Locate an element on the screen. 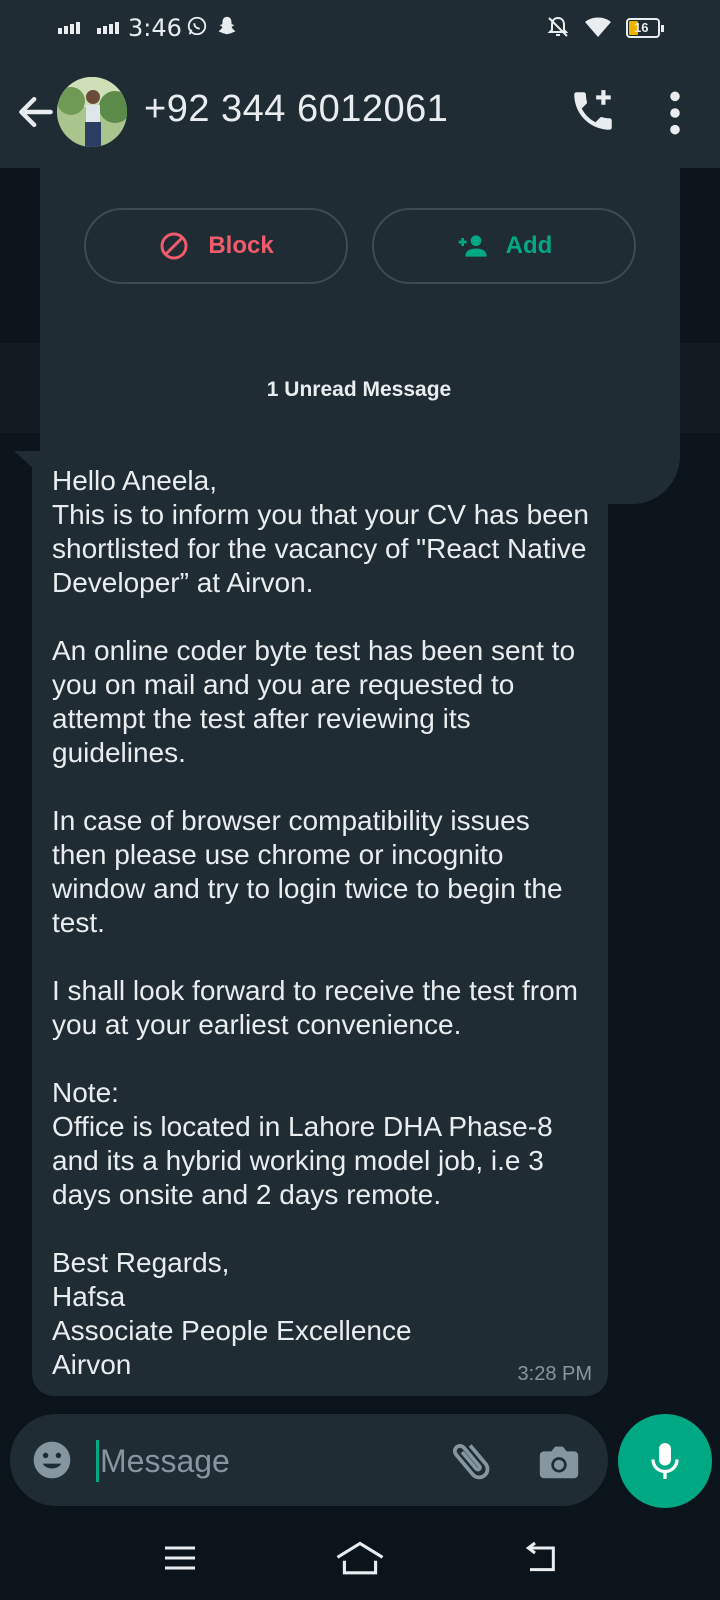 The width and height of the screenshot is (720, 1600). block-button: Block is located at coordinates (216, 246).